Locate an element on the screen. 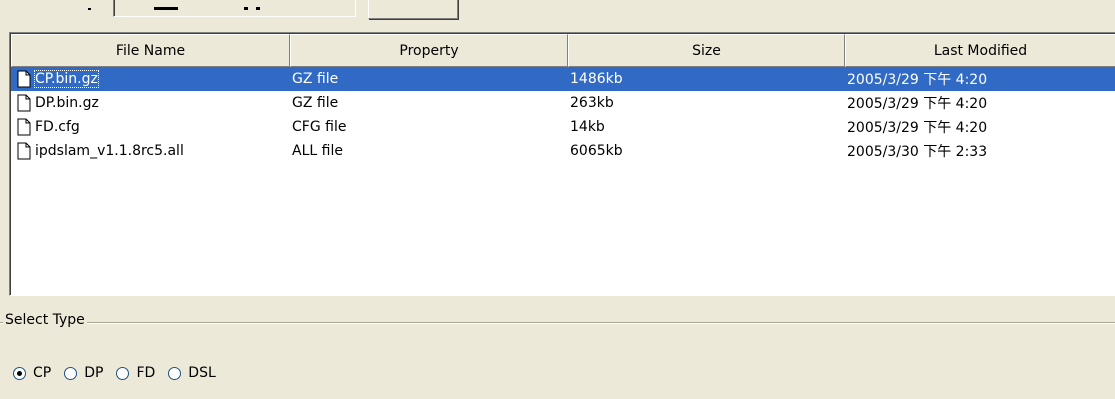 The image size is (1115, 399). browse-button-partial is located at coordinates (413, 9).